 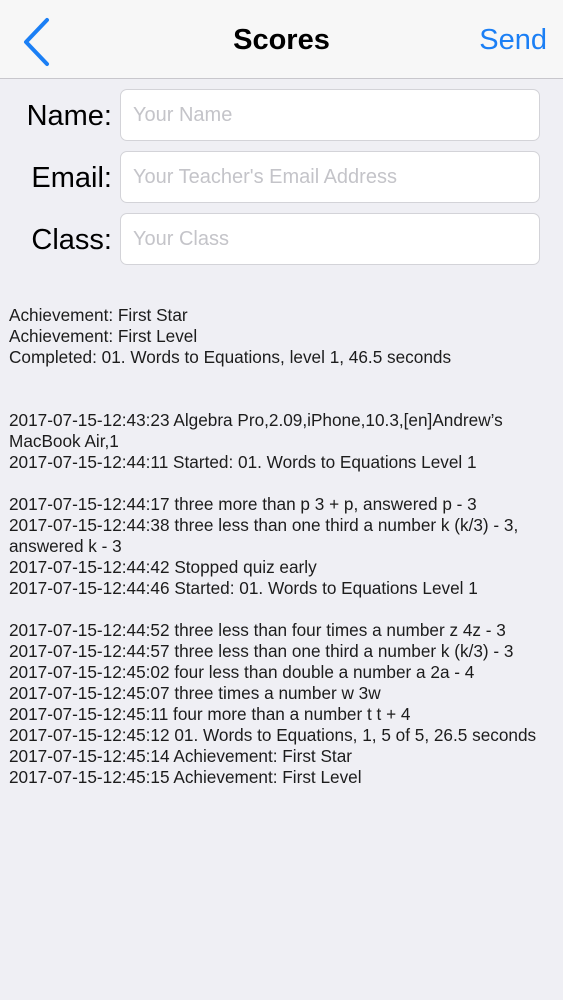 I want to click on log-entry: 2017-07-15-12:44:42 Stopped quiz early, so click(x=163, y=567).